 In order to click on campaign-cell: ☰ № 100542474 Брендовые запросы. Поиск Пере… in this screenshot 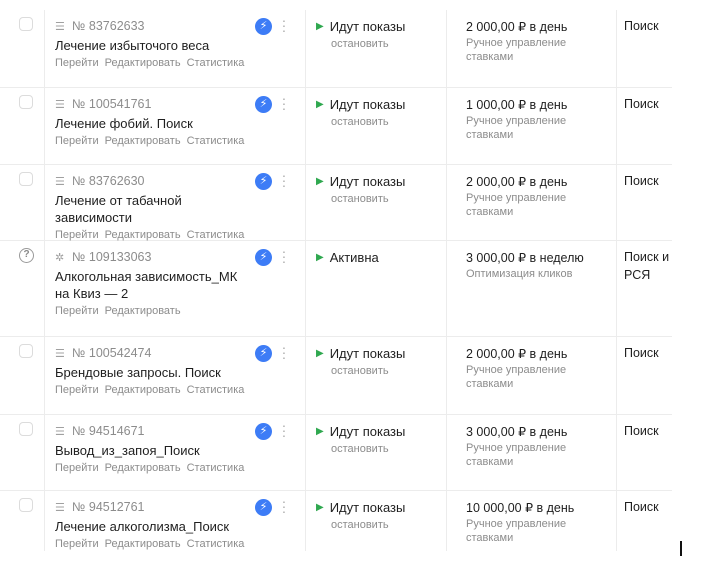, I will do `click(170, 370)`.